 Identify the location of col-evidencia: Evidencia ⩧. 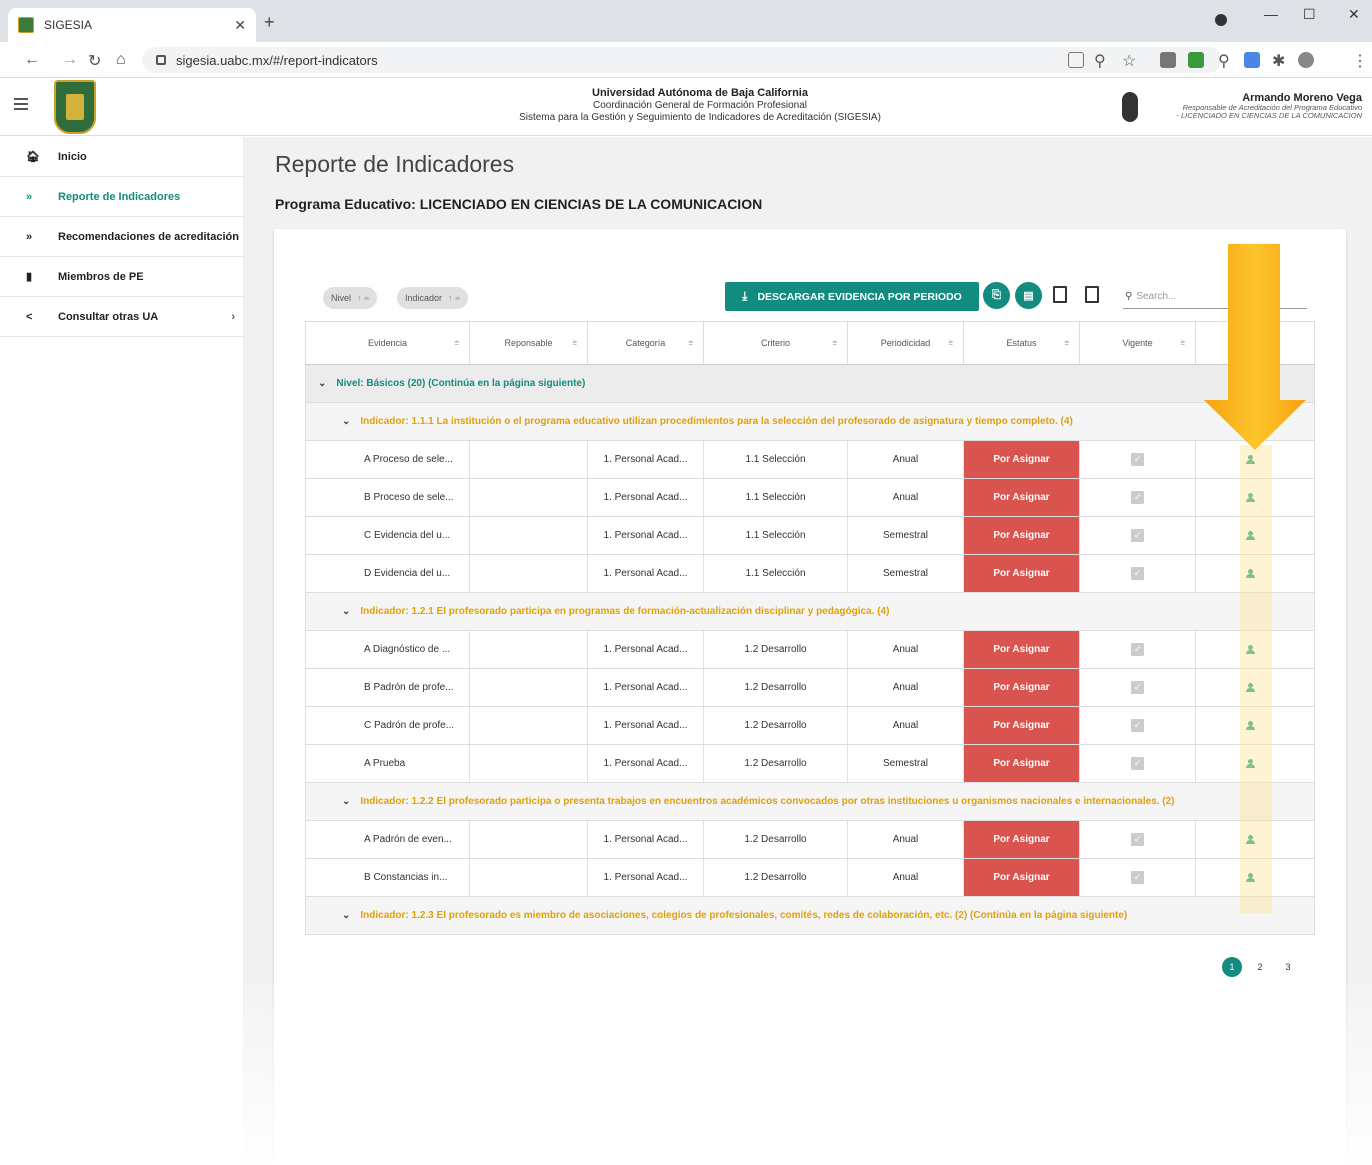
(388, 343).